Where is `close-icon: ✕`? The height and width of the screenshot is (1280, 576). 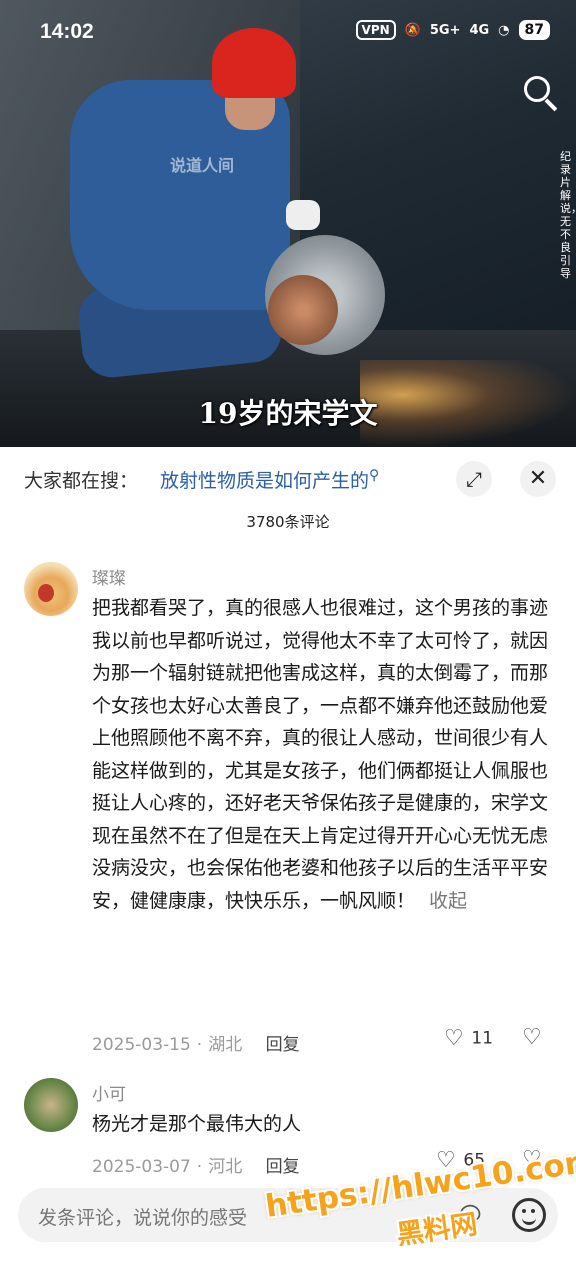 close-icon: ✕ is located at coordinates (538, 479).